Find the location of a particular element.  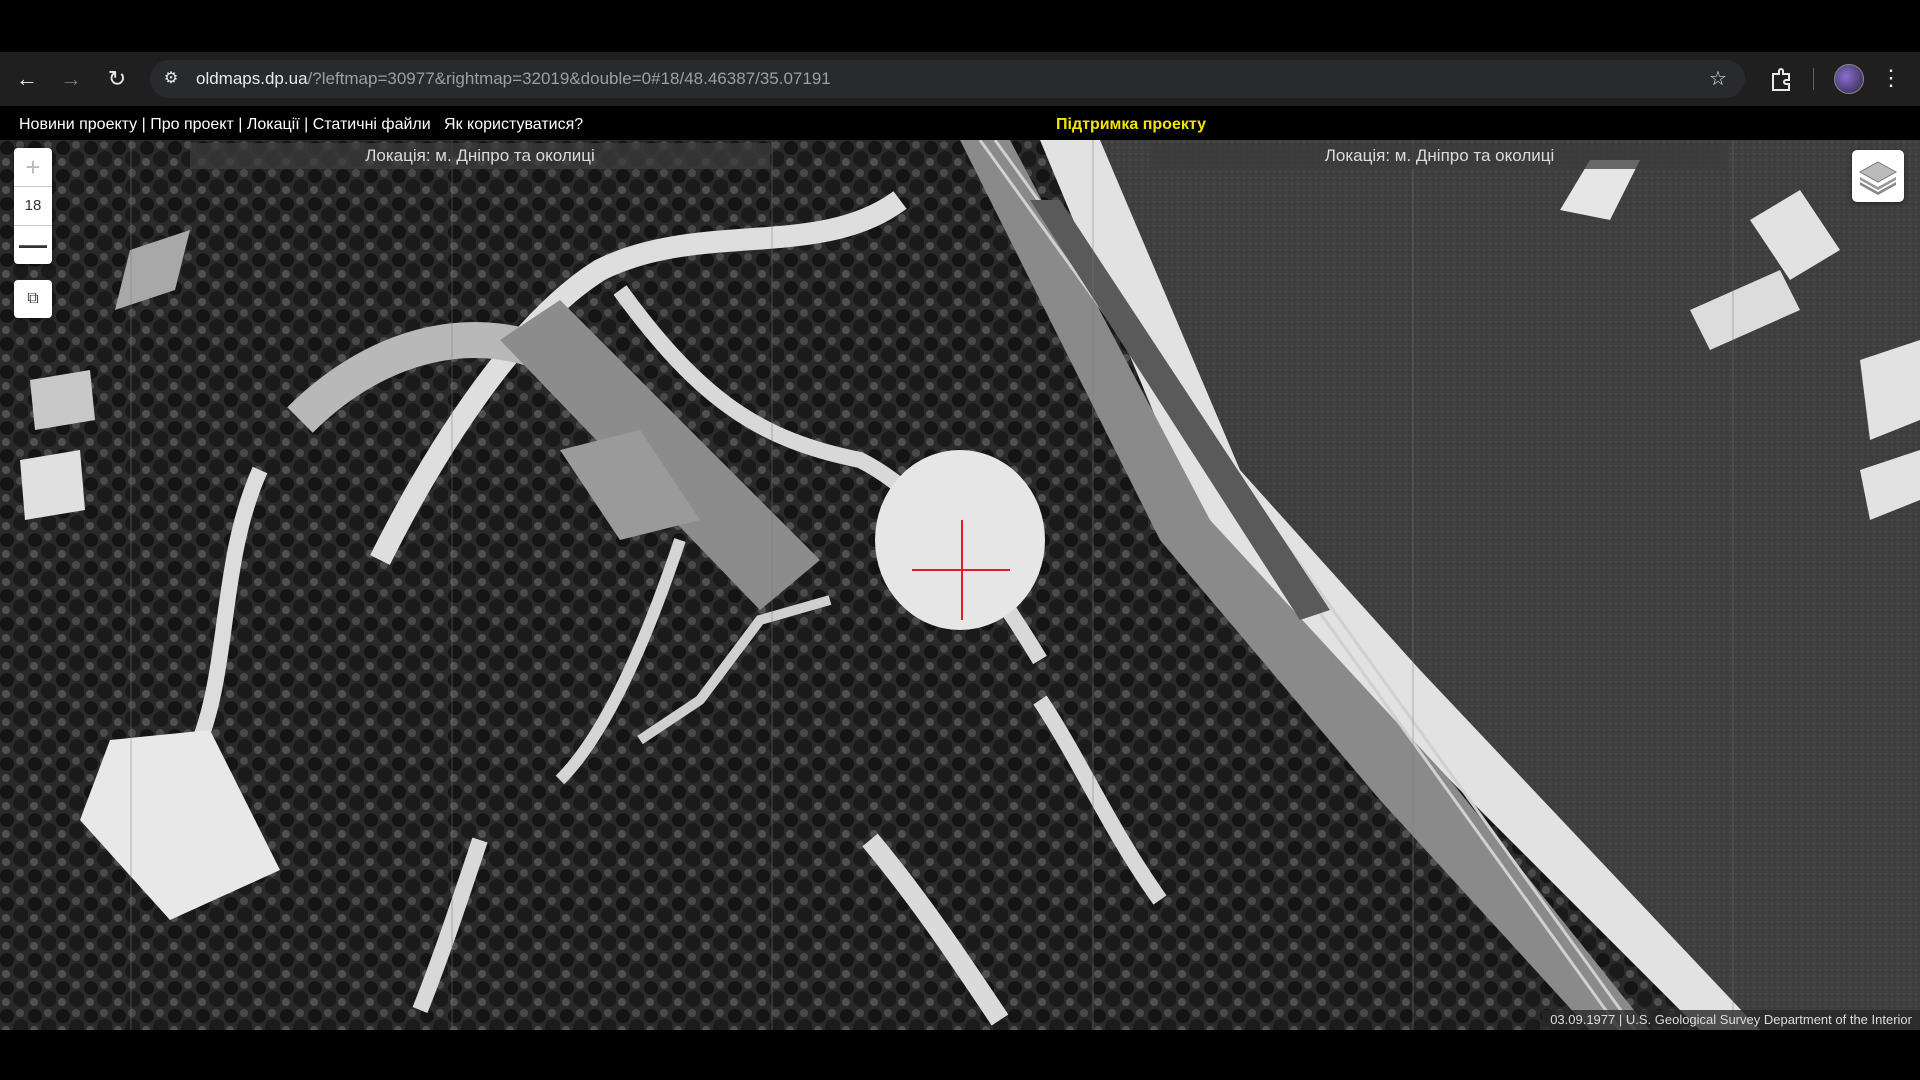

bookmark-star-icon: ☆ is located at coordinates (1718, 79).